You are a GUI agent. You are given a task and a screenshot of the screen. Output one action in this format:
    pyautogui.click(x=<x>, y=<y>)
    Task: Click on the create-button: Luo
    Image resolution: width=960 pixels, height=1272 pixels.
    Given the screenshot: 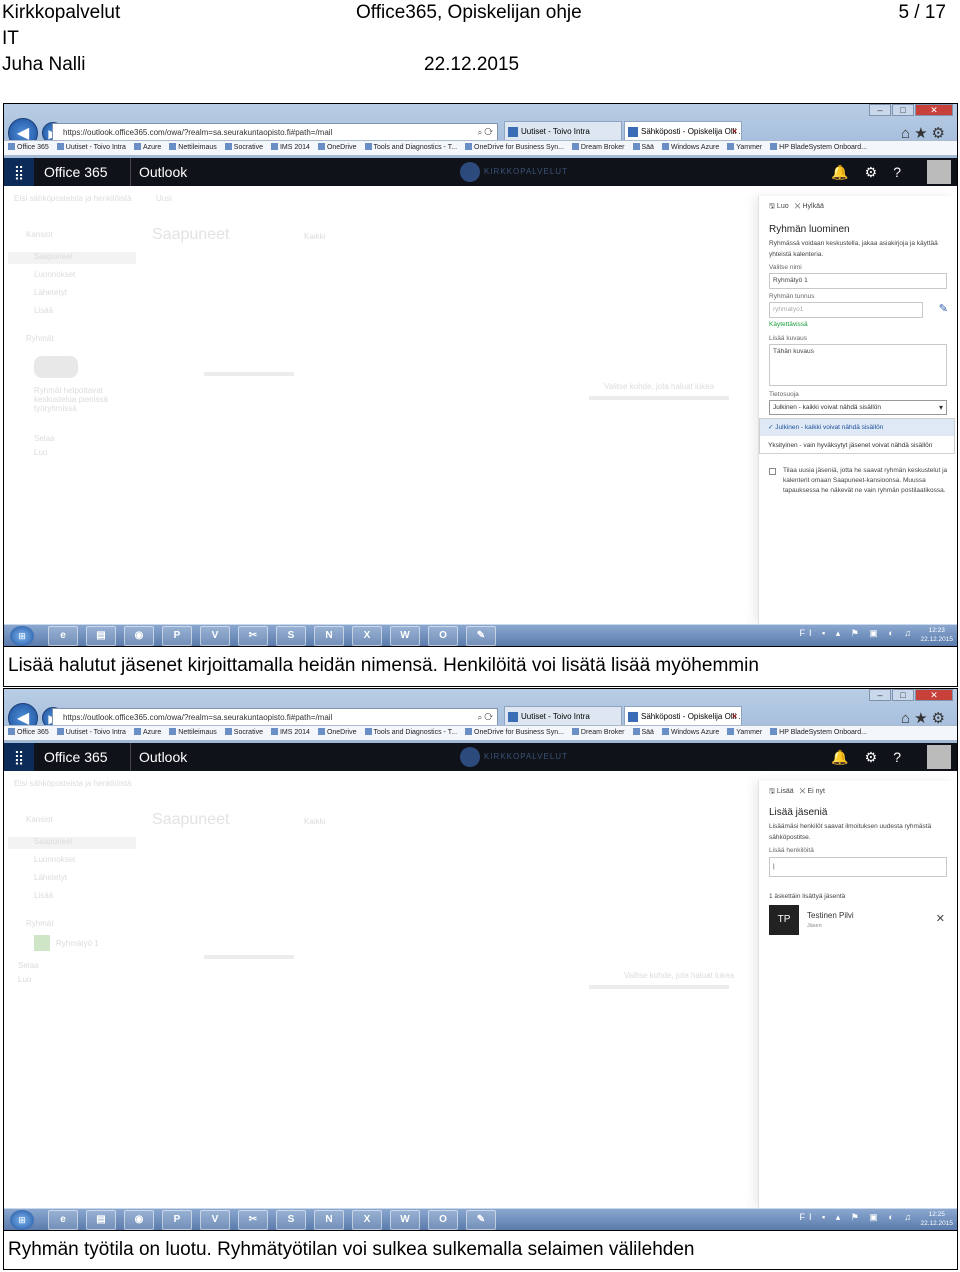 What is the action you would take?
    pyautogui.click(x=783, y=206)
    